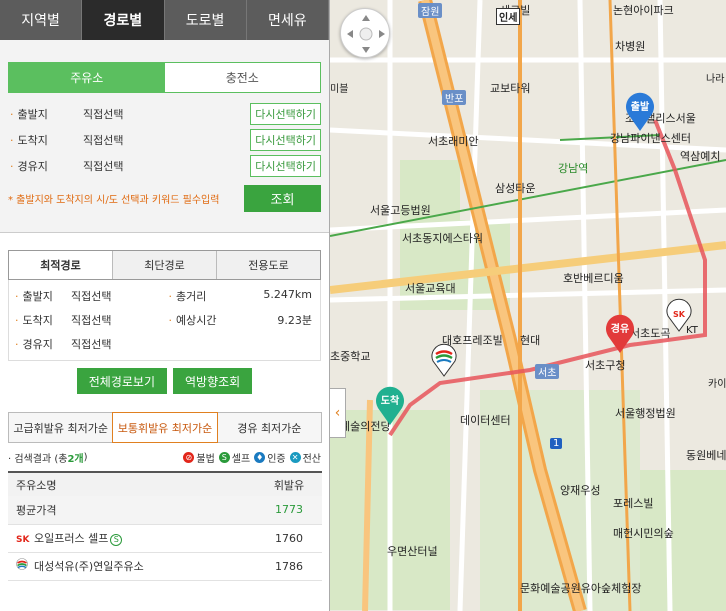 The image size is (726, 611). Describe the element at coordinates (71, 538) in the screenshot. I see `station-name: 오일프러스 셀프` at that location.